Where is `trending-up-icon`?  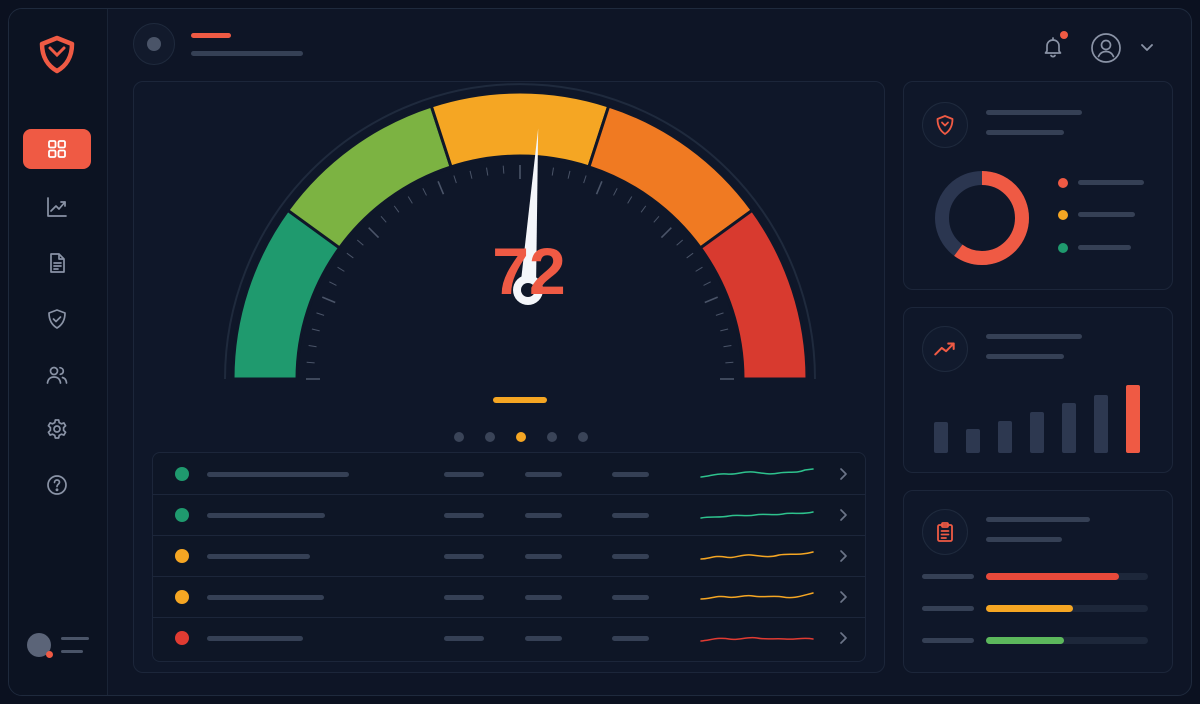
trending-up-icon is located at coordinates (944, 349).